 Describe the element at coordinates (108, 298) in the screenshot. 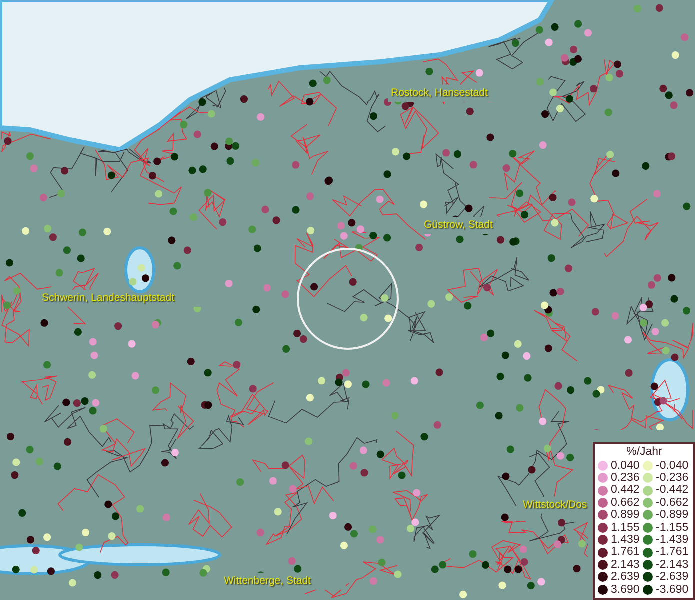

I see `place-label: Schwerin, Landeshauptstadt` at that location.